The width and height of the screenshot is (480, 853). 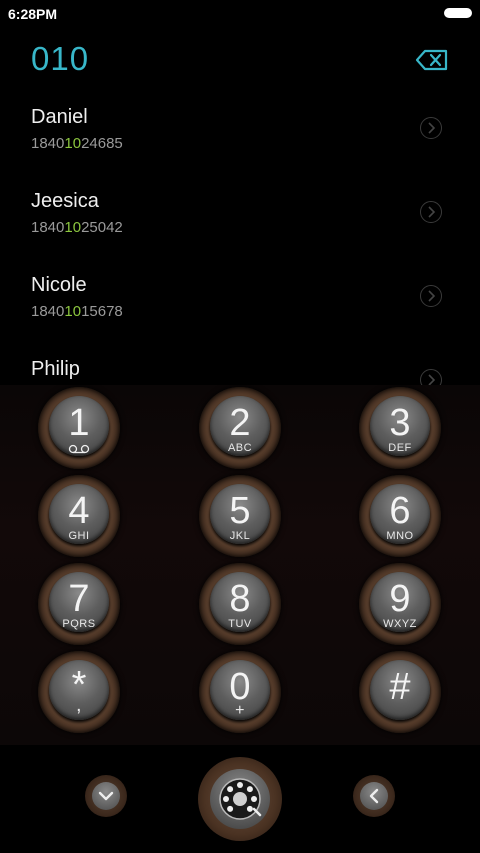 I want to click on contact-name: Nicole, so click(x=59, y=285).